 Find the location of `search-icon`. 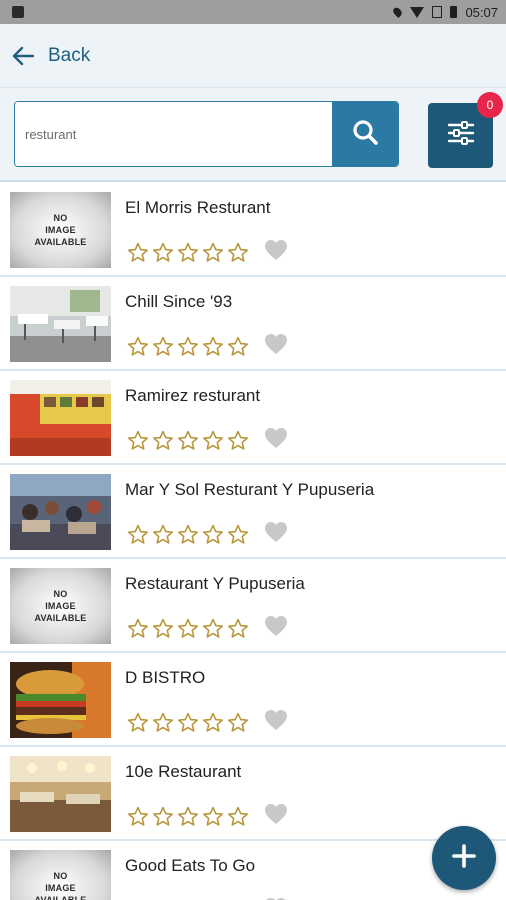

search-icon is located at coordinates (365, 134).